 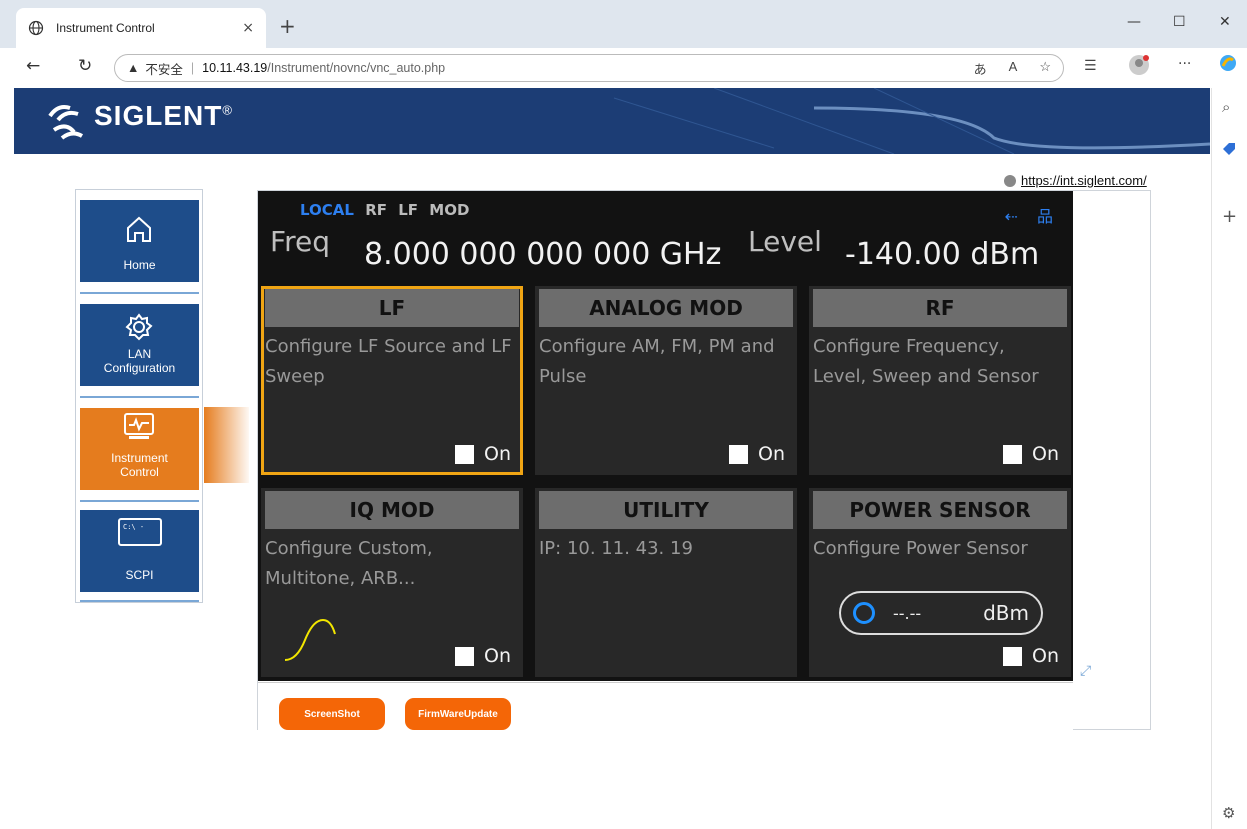 I want to click on favorites-icon: ☰, so click(x=1090, y=66).